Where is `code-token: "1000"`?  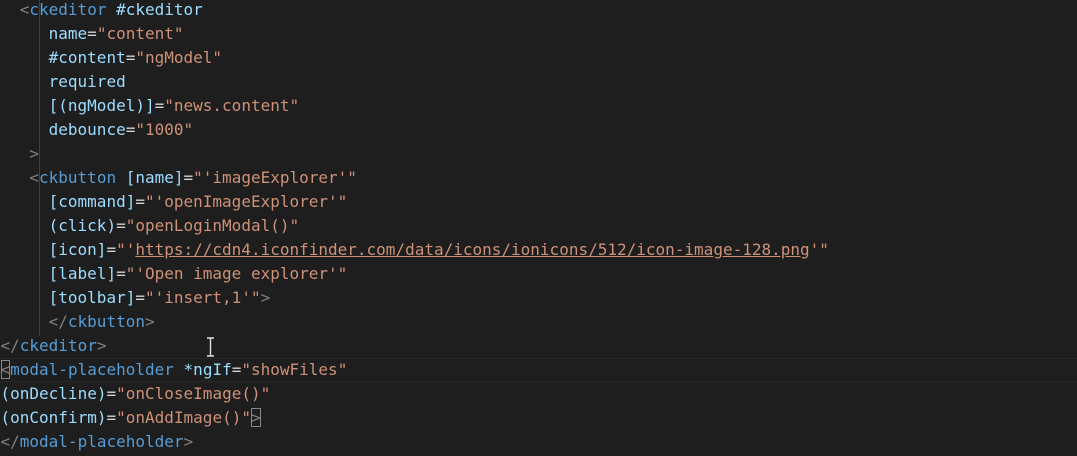 code-token: "1000" is located at coordinates (164, 129).